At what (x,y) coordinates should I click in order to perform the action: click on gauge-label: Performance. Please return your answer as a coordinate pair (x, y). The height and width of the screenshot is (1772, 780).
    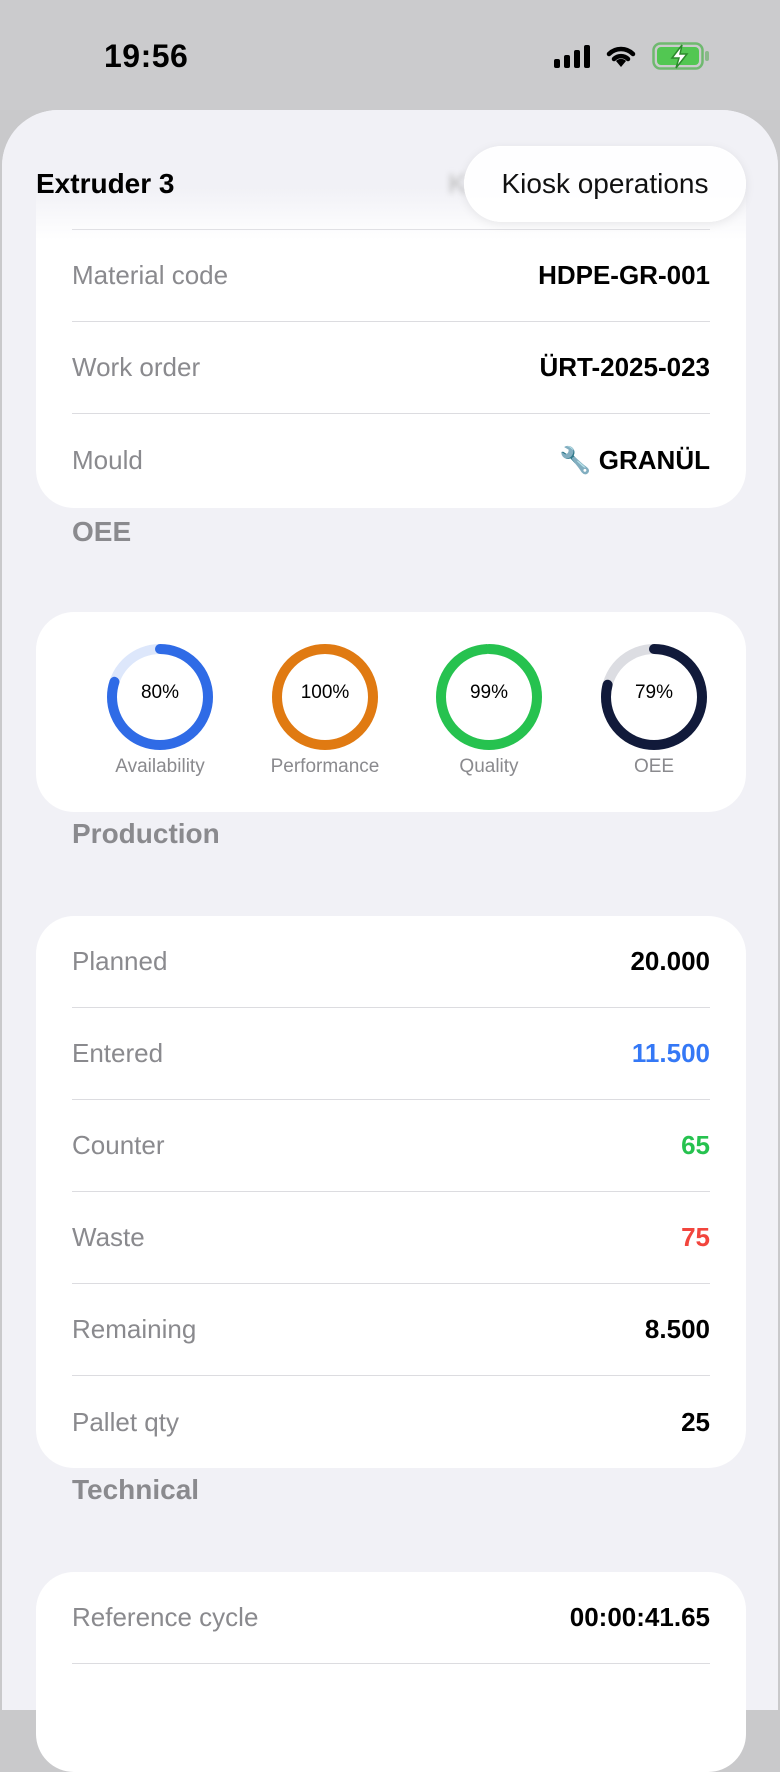
    Looking at the image, I should click on (325, 766).